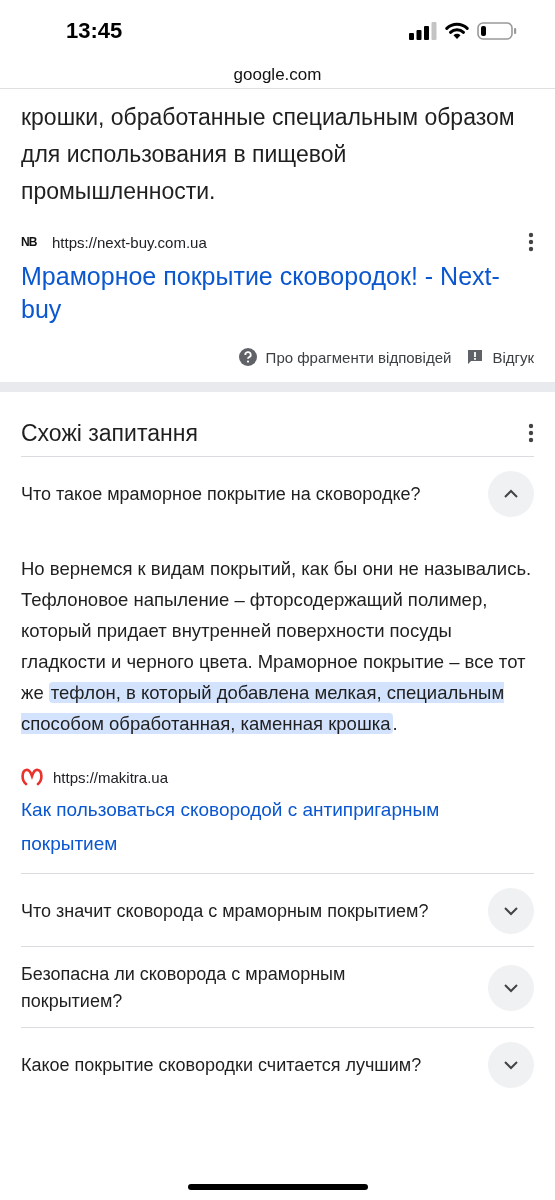 The height and width of the screenshot is (1200, 555). Describe the element at coordinates (277, 1187) in the screenshot. I see `home-indicator` at that location.